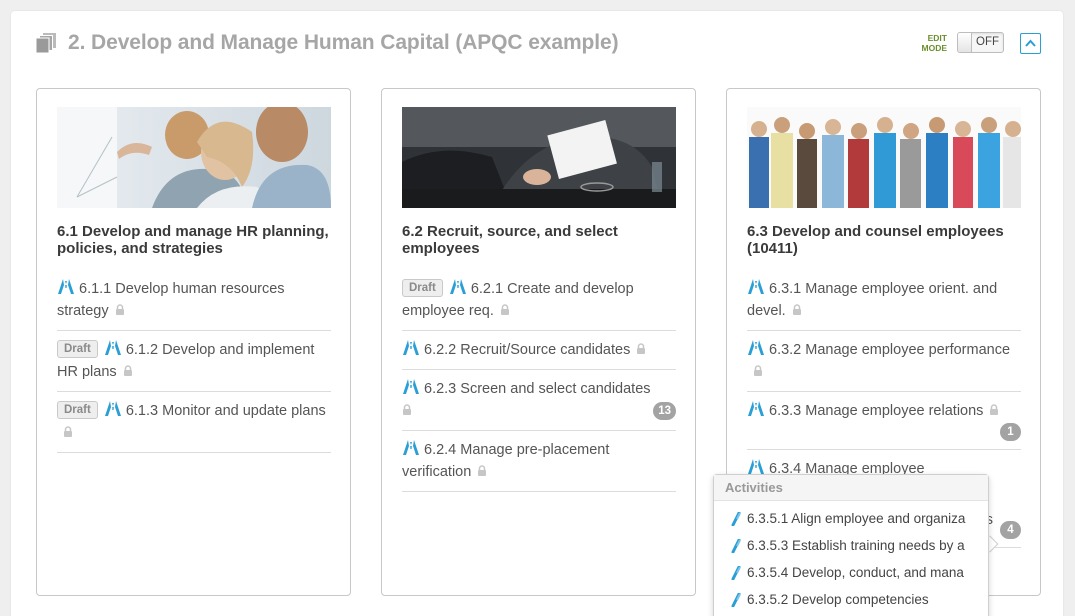 This screenshot has height=616, width=1075. Describe the element at coordinates (884, 157) in the screenshot. I see `team-group-photo` at that location.